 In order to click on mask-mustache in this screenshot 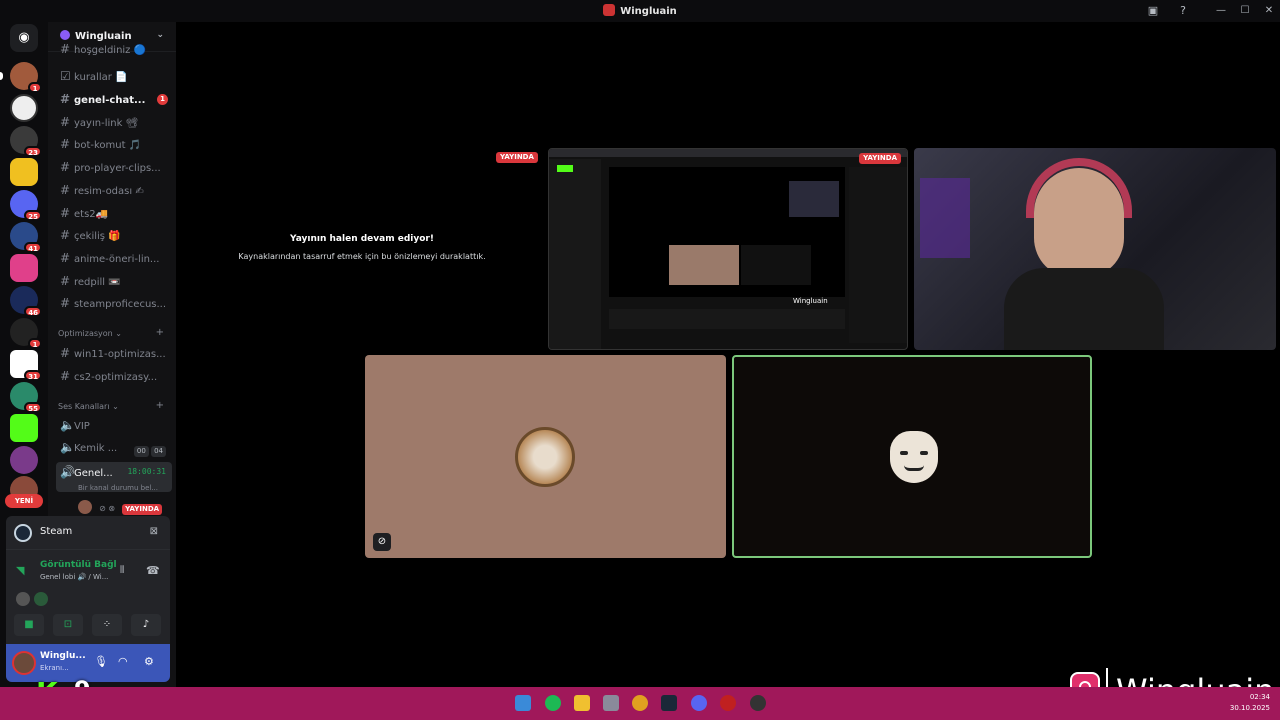, I will do `click(914, 468)`.